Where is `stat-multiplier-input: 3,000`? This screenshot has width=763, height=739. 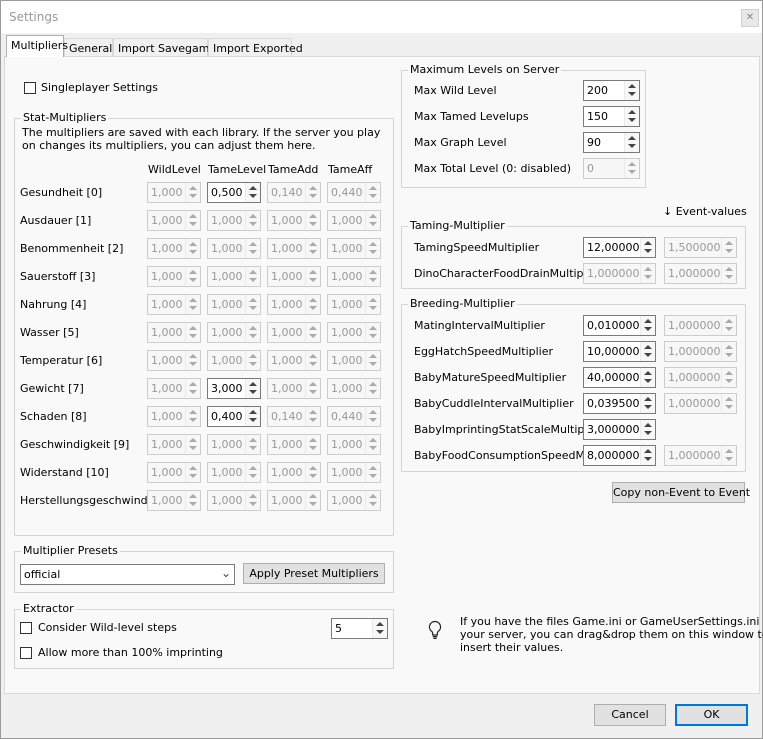
stat-multiplier-input: 3,000 is located at coordinates (234, 388).